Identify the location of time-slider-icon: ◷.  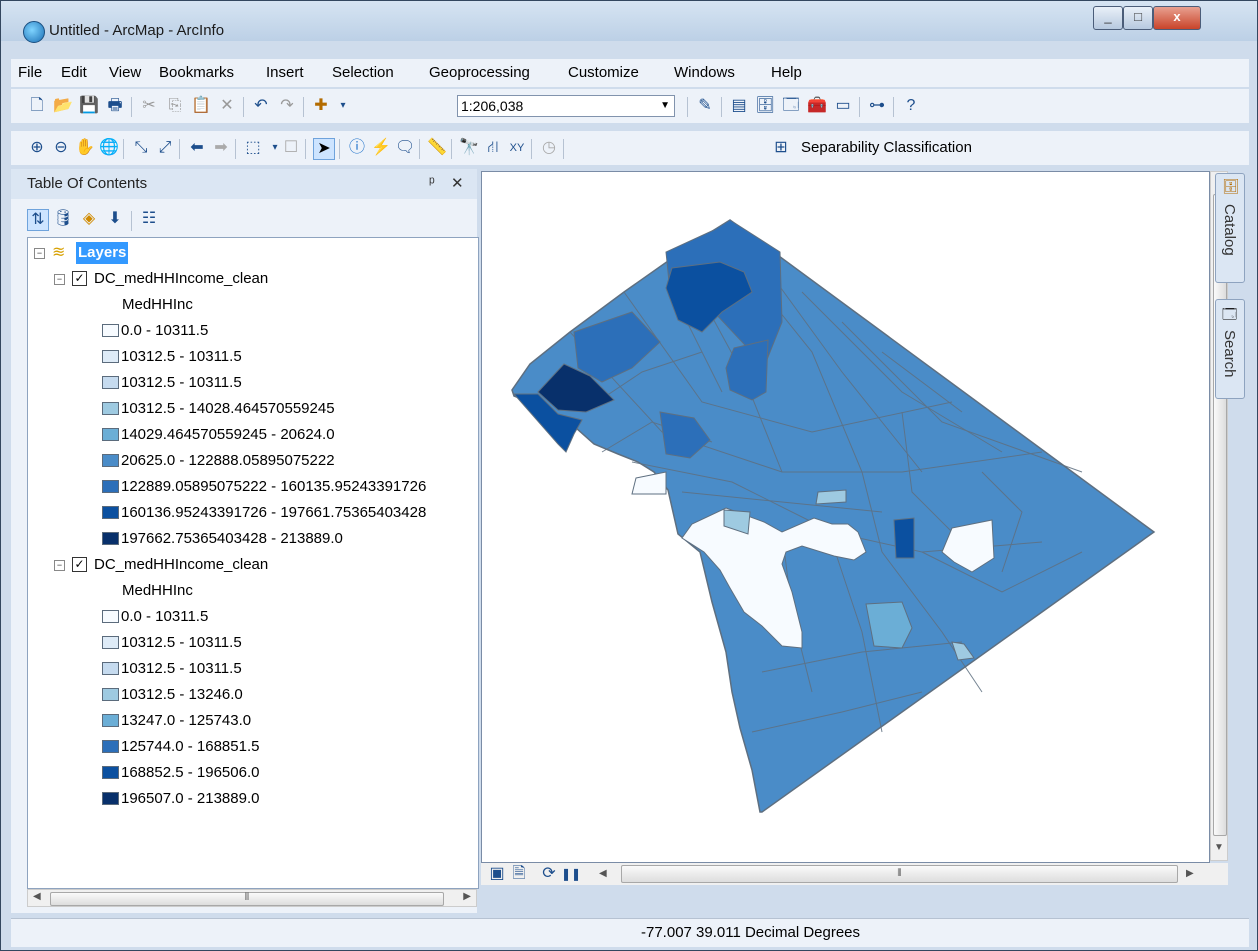
(549, 148).